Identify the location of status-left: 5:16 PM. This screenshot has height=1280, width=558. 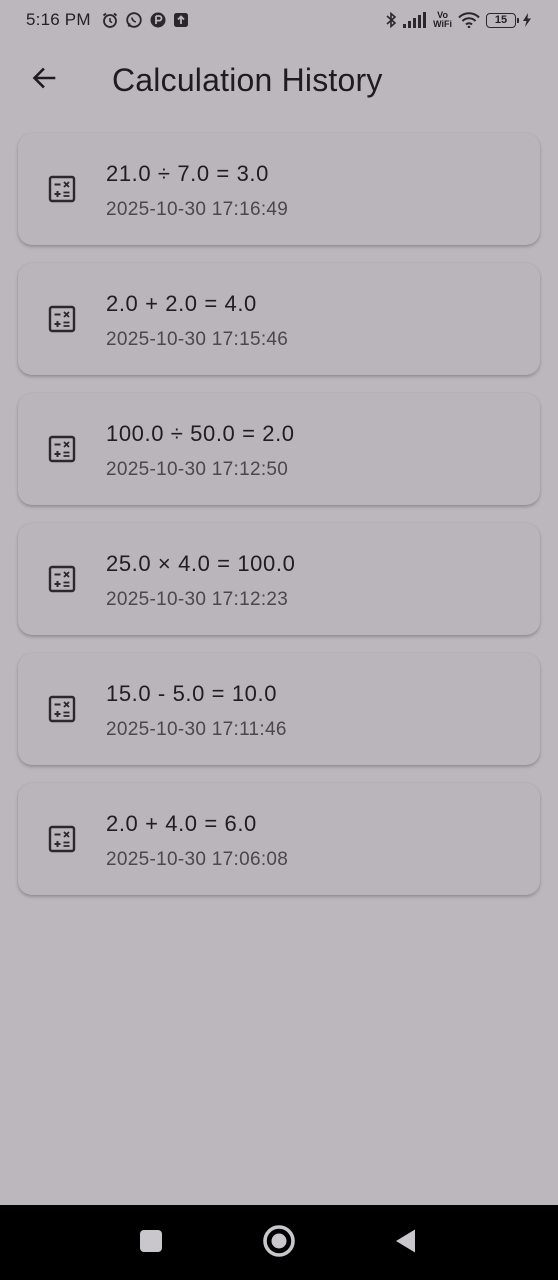
(107, 20).